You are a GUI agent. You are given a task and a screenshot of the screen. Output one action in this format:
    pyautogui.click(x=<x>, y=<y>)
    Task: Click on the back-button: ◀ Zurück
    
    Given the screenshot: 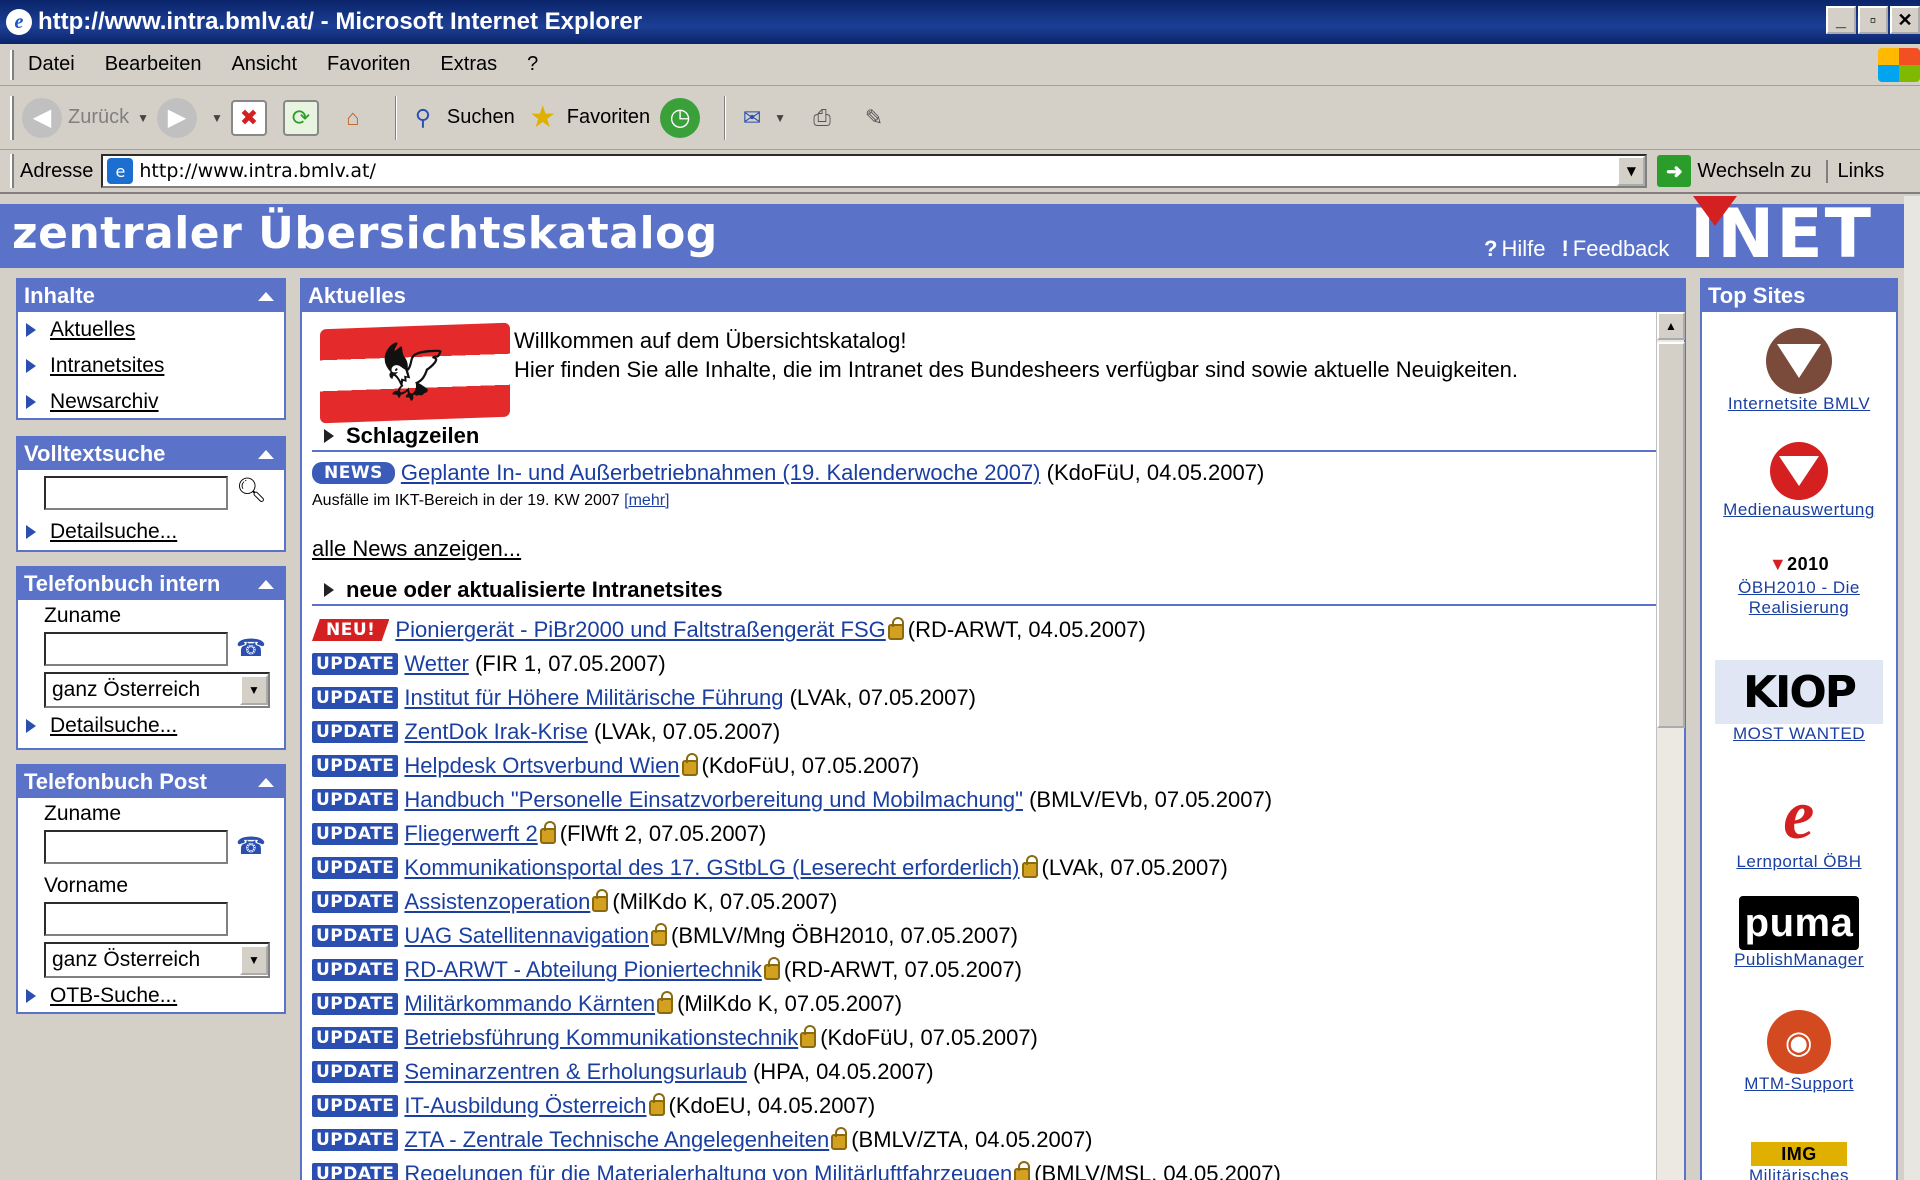 What is the action you would take?
    pyautogui.click(x=75, y=117)
    